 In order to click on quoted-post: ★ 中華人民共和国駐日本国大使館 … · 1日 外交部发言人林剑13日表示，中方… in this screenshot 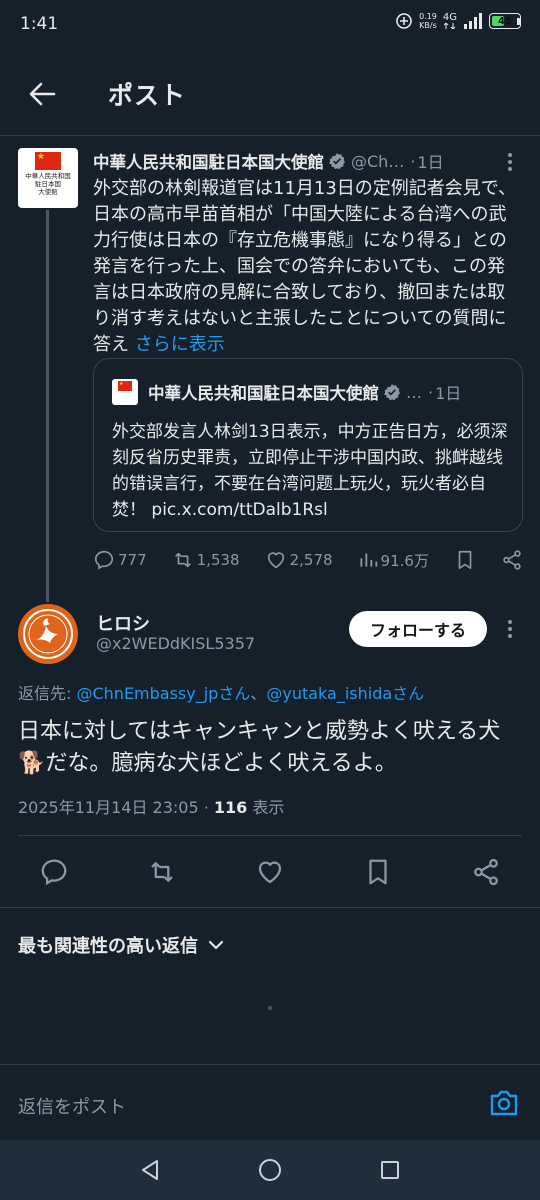, I will do `click(308, 445)`.